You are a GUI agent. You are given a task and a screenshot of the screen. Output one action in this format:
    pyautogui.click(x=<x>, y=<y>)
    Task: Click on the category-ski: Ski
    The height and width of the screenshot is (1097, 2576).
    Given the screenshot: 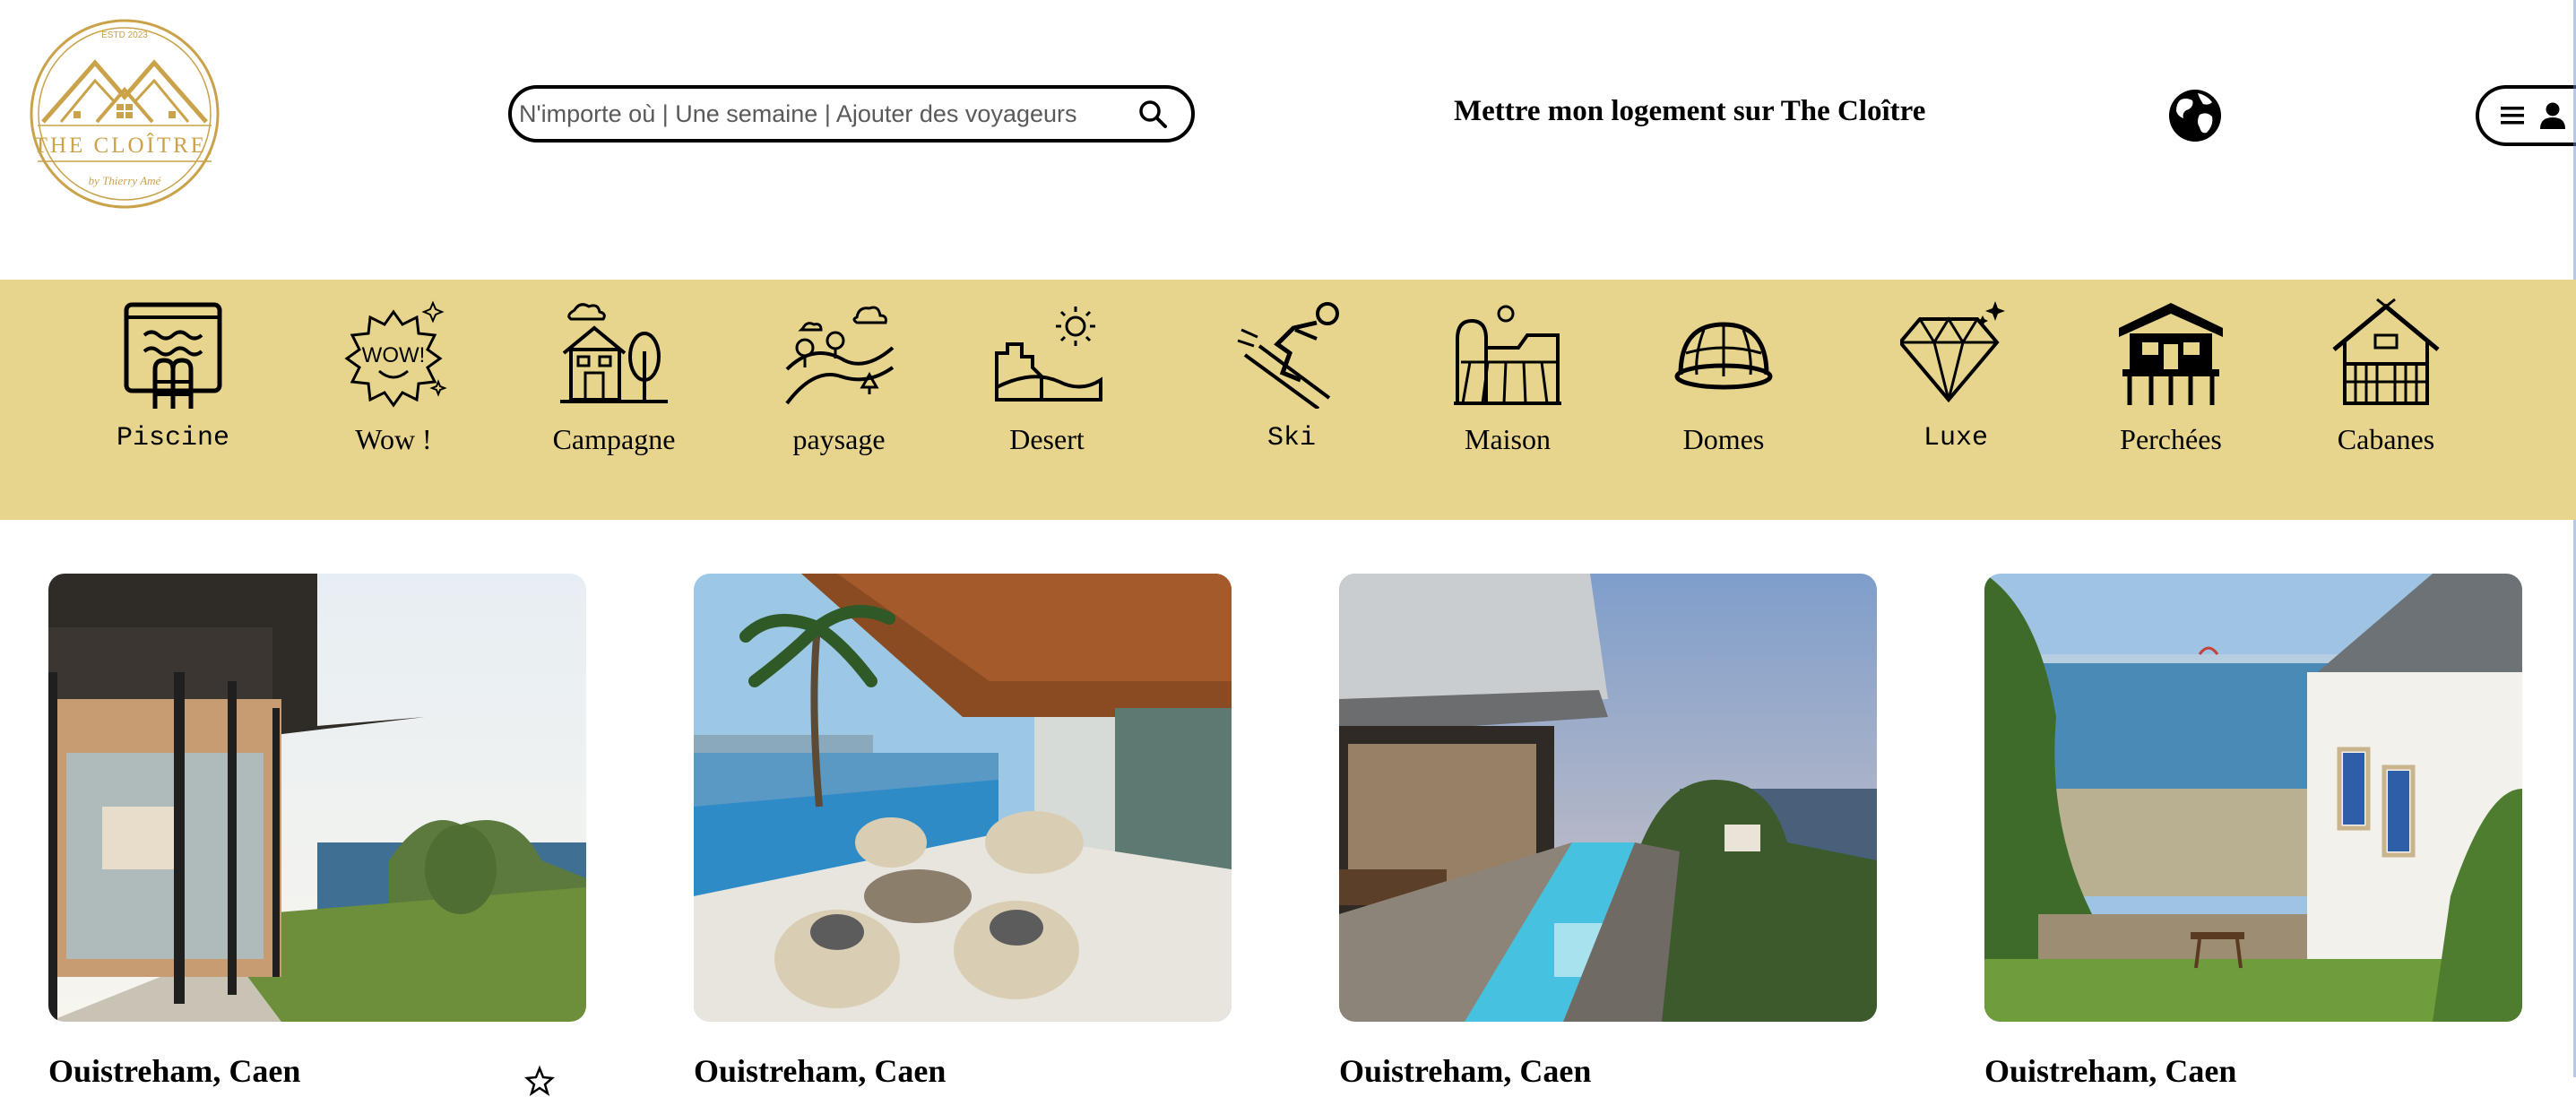 What is the action you would take?
    pyautogui.click(x=1291, y=375)
    